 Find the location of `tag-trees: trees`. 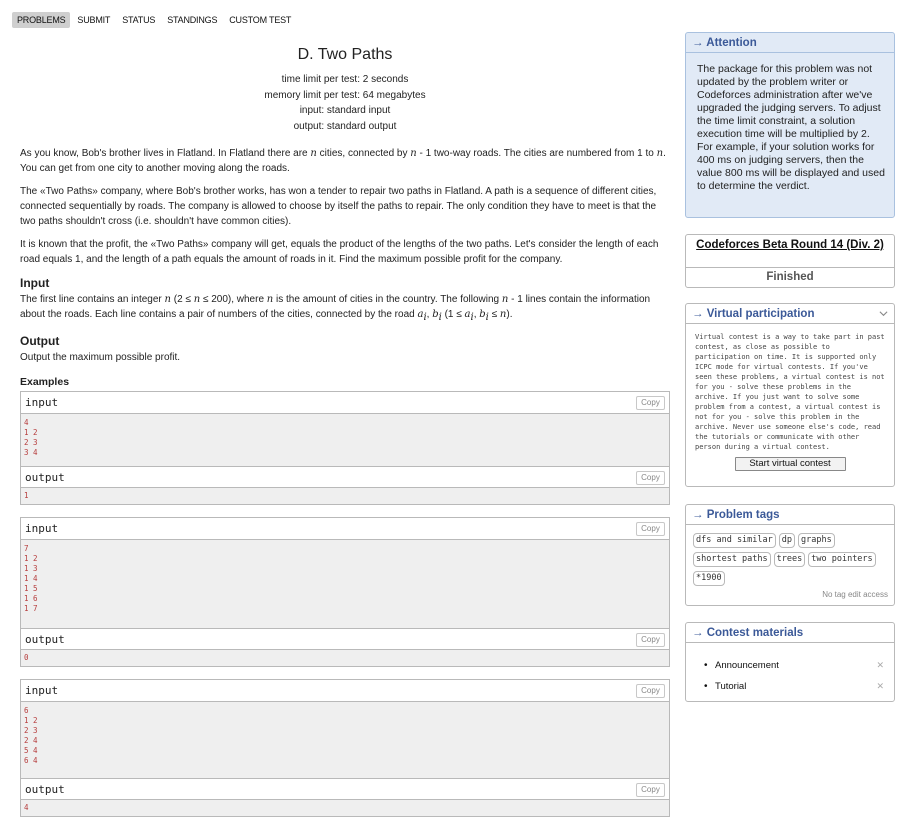

tag-trees: trees is located at coordinates (789, 559).